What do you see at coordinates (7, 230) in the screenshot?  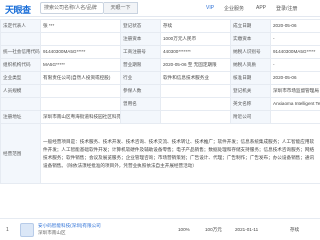 I see `row-index: 1` at bounding box center [7, 230].